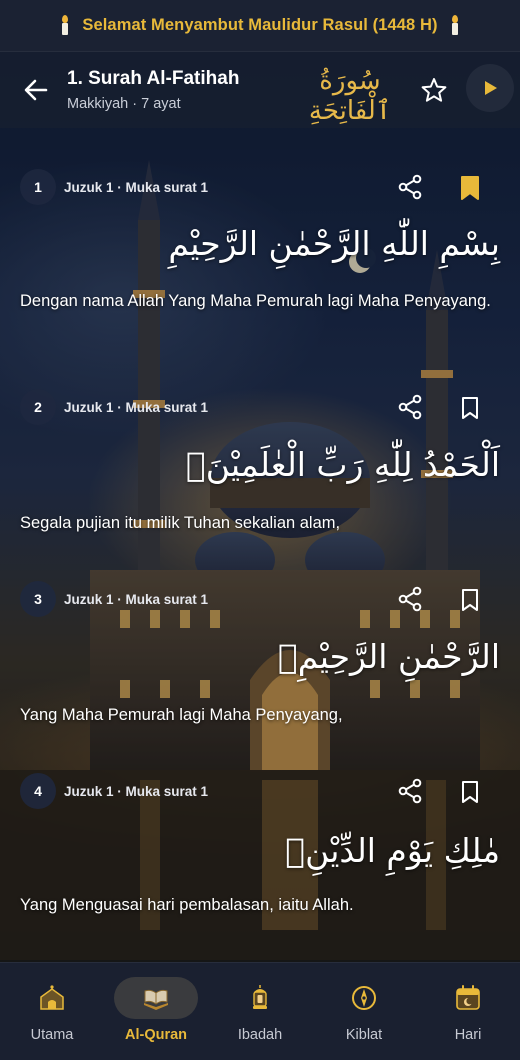 This screenshot has height=1060, width=520. Describe the element at coordinates (124, 104) in the screenshot. I see `surah-subtitle: Makkiyah · 7 ayat` at that location.